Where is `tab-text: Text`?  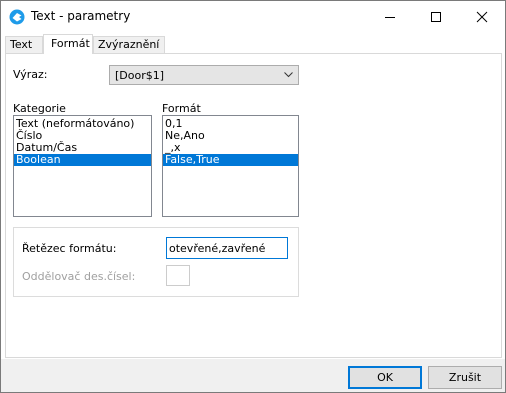
tab-text: Text is located at coordinates (24, 44).